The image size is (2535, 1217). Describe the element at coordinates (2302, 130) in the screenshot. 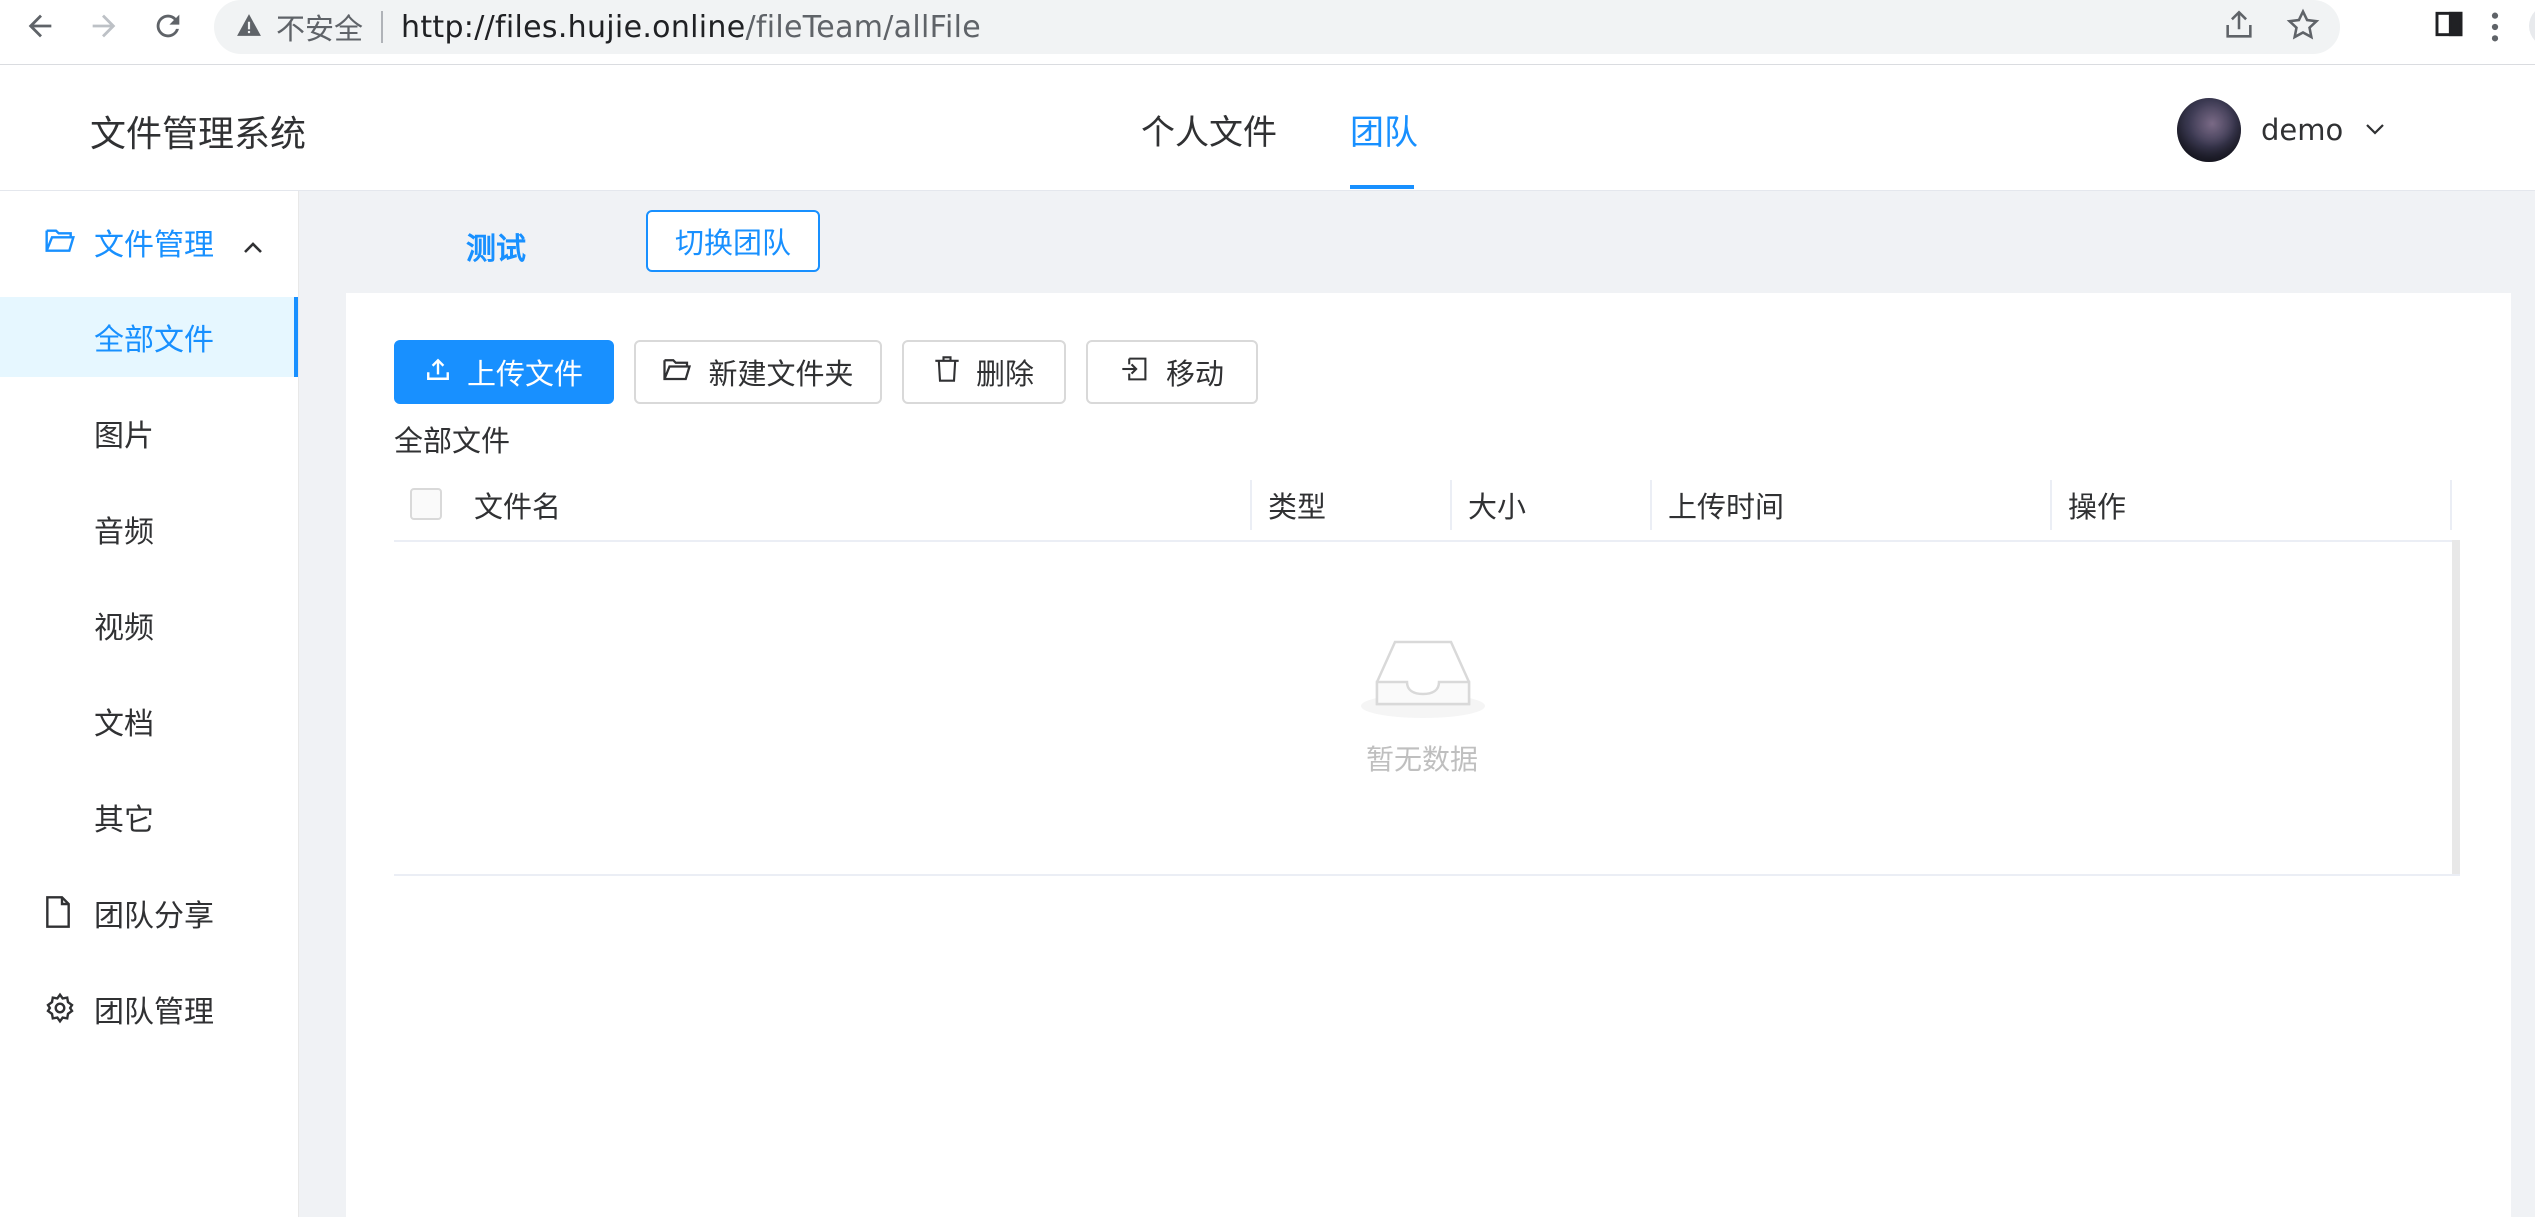

I see `user-name: demo` at that location.